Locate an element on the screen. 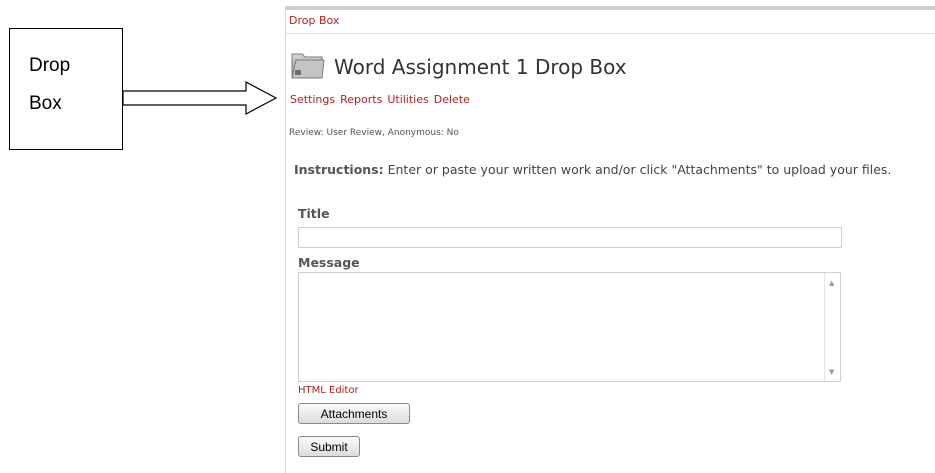  instructions-label: Instructions: is located at coordinates (339, 169).